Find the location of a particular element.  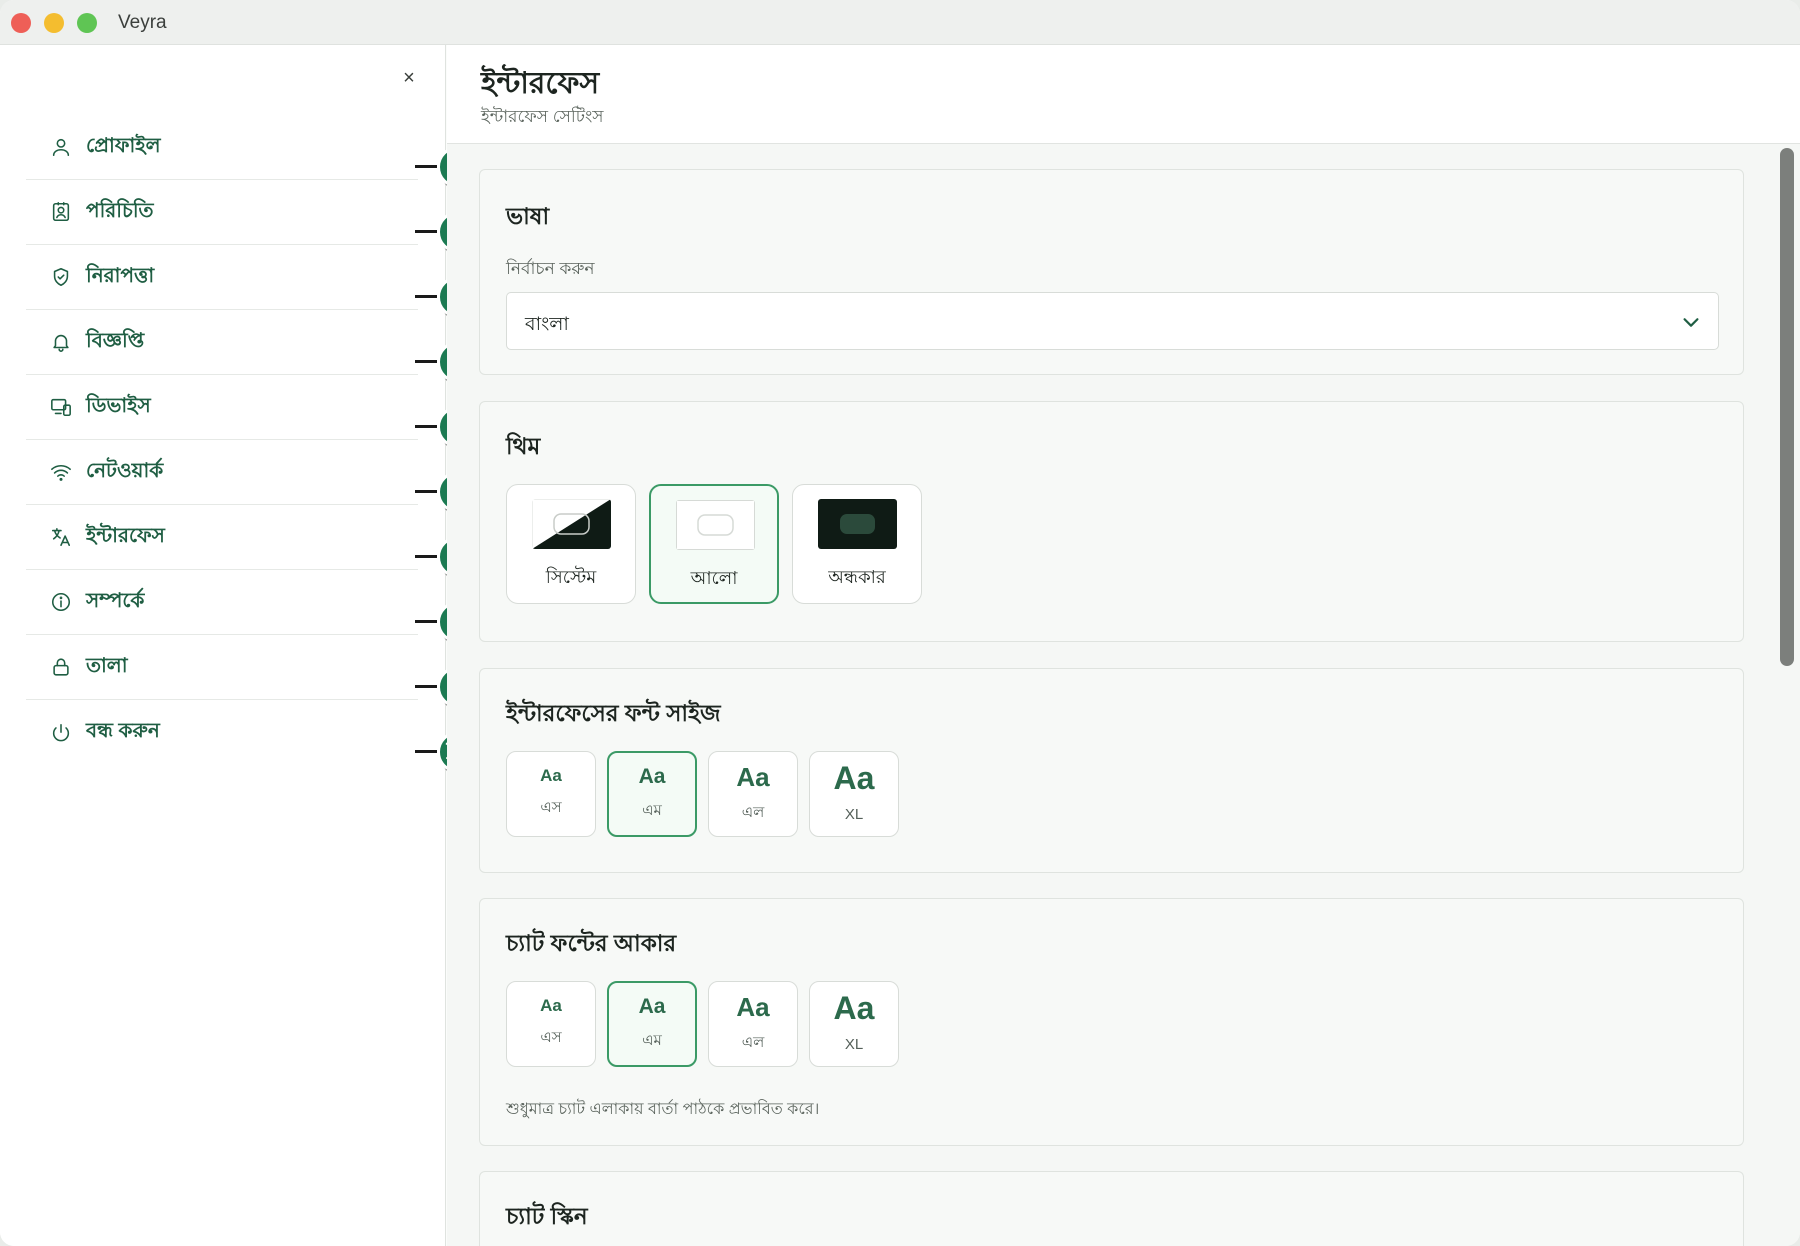

font-size-option-xl: Aa XL is located at coordinates (854, 794).